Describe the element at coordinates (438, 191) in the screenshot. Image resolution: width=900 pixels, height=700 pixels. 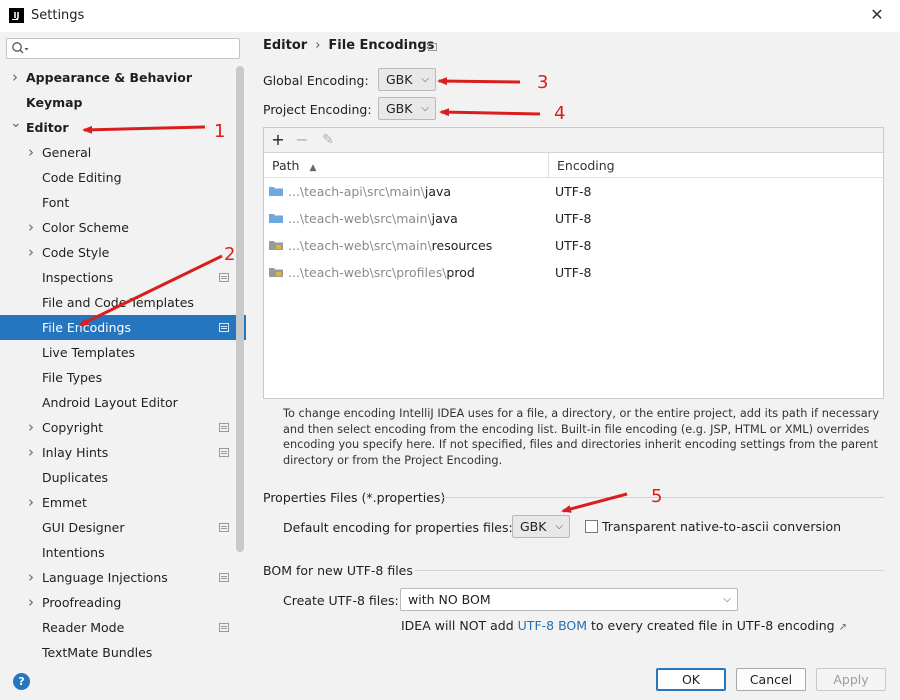
I see `path-leaf: java` at that location.